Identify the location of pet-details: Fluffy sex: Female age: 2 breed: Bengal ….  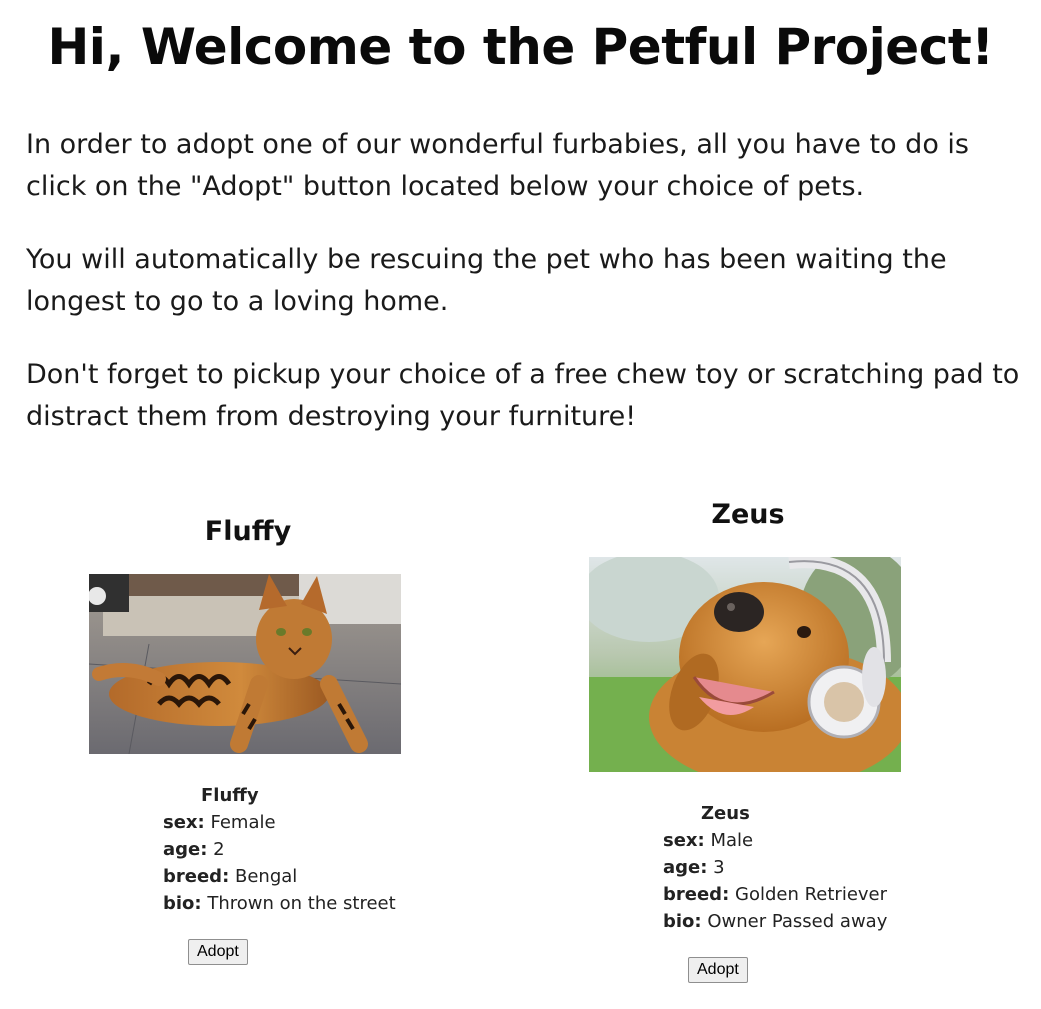
(283, 849).